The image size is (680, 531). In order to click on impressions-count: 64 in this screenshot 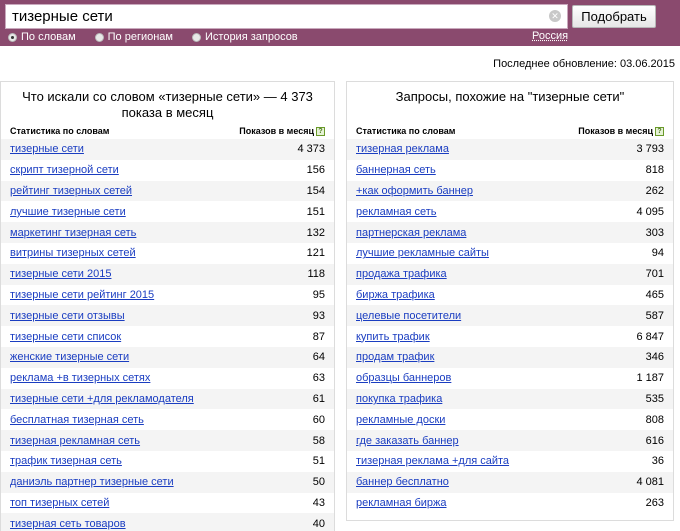, I will do `click(318, 357)`.